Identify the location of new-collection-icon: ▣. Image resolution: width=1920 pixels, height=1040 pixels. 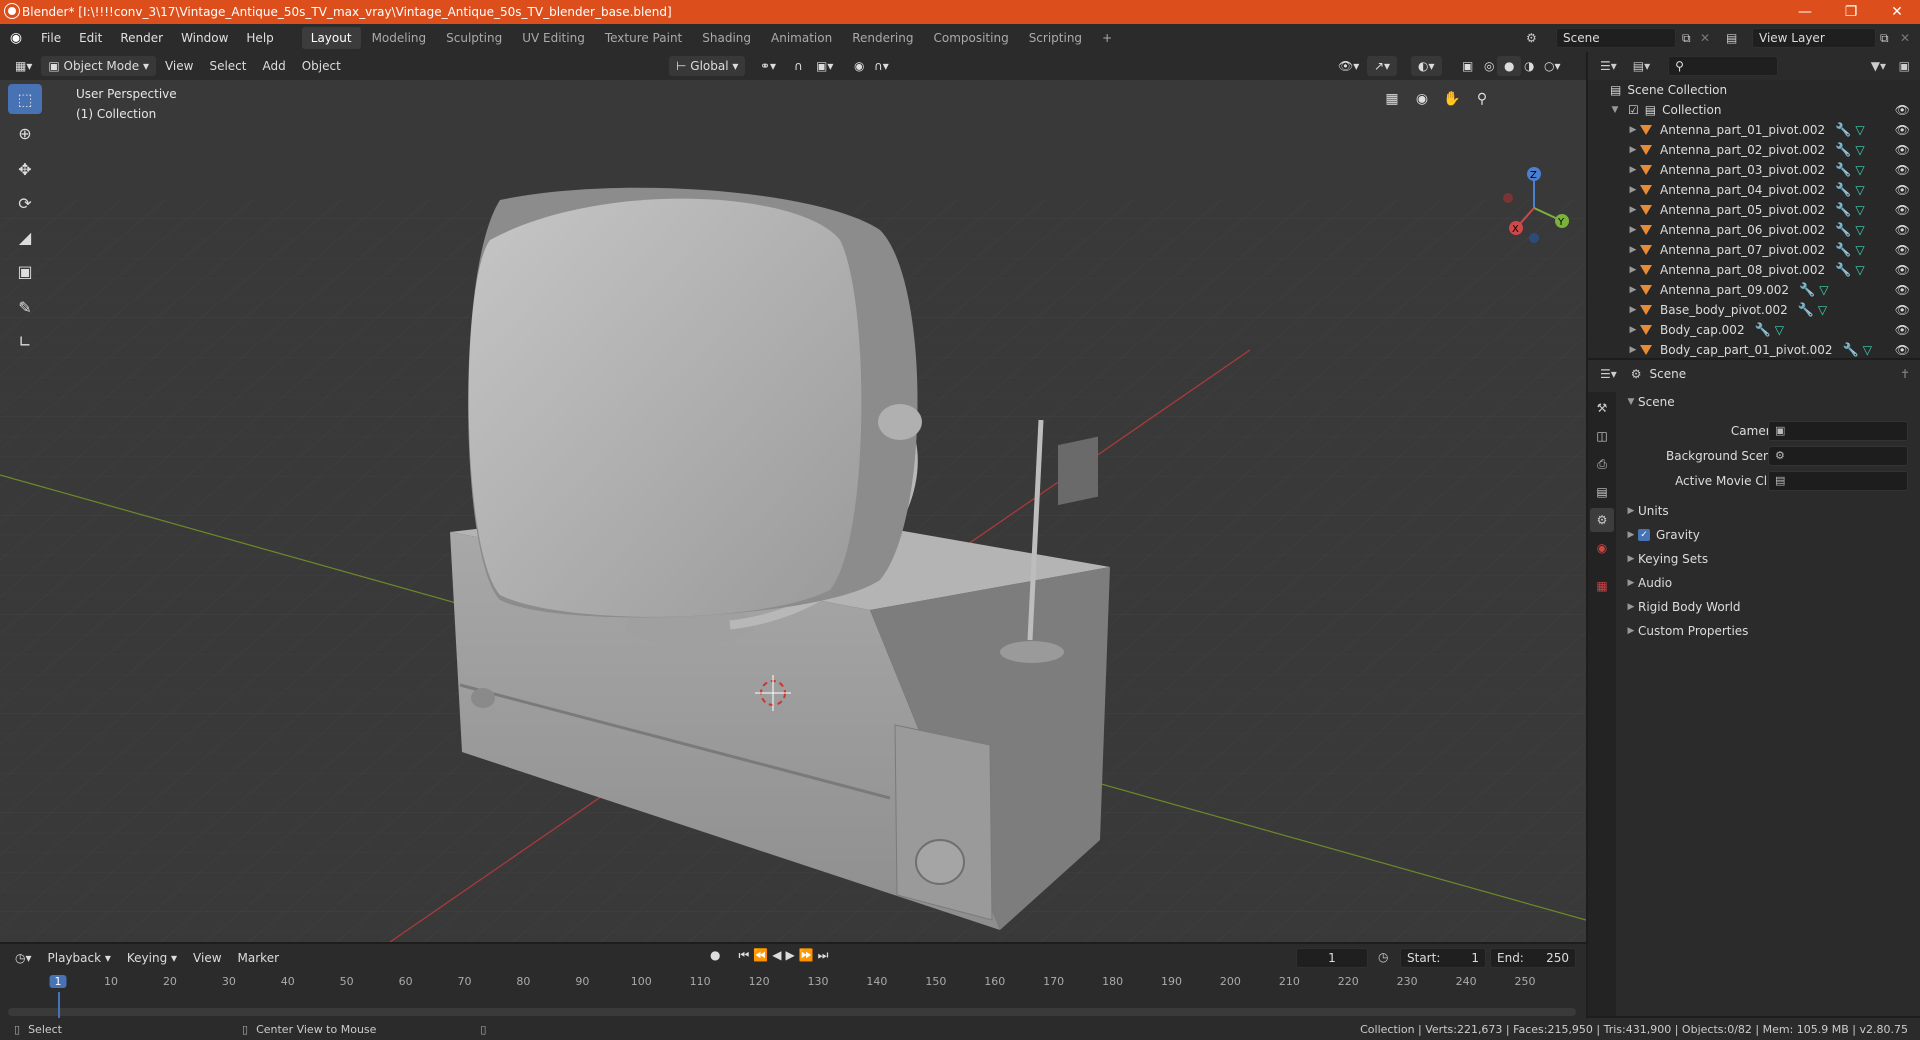
(1904, 66).